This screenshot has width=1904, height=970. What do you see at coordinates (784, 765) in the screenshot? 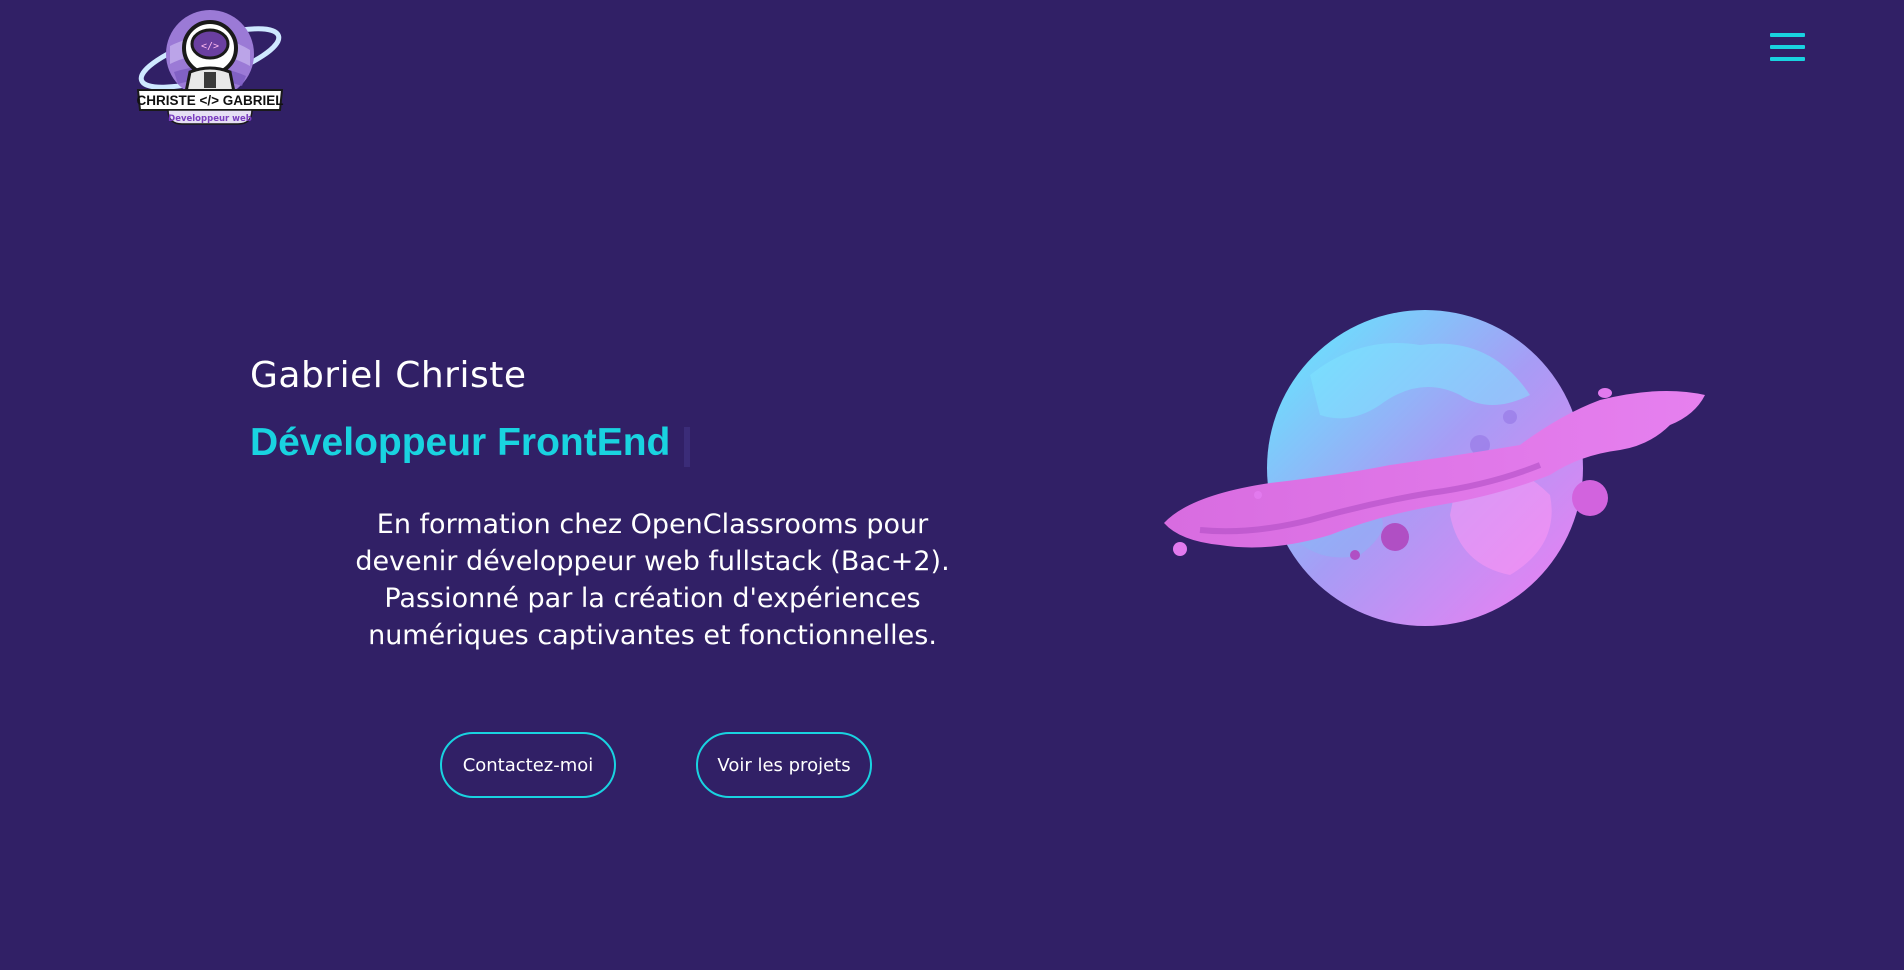
I see `projects-button: Voir les projets` at bounding box center [784, 765].